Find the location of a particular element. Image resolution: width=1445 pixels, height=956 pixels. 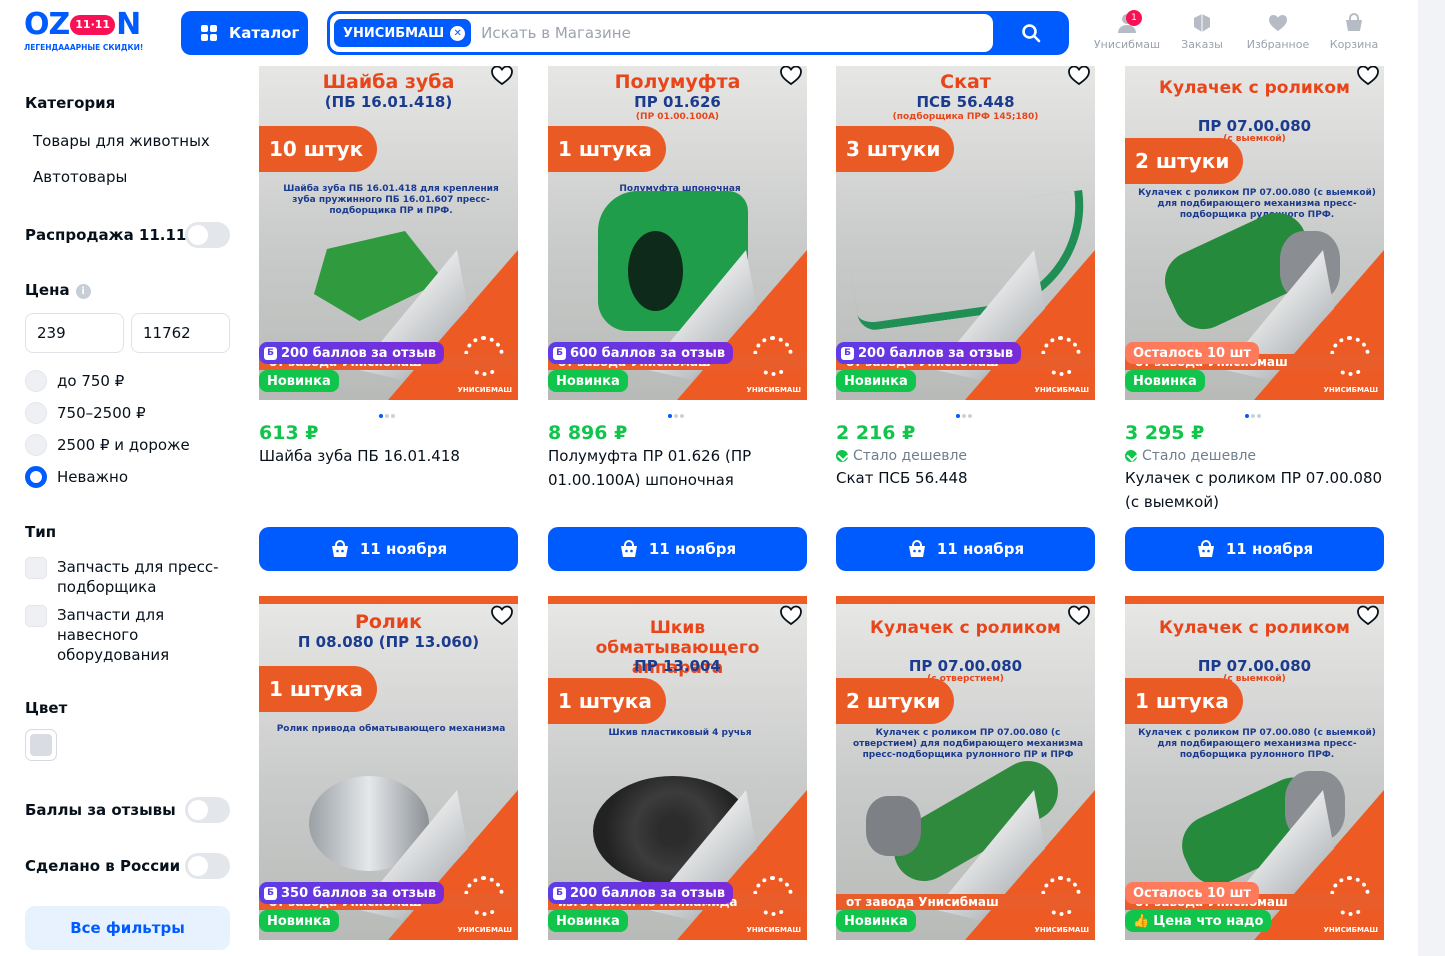

new-badge: 👍 Цена что надо is located at coordinates (1198, 921).